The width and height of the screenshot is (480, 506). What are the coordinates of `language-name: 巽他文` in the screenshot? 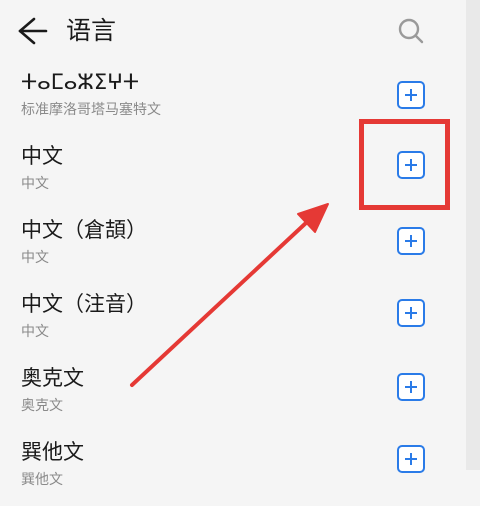 It's located at (52, 452).